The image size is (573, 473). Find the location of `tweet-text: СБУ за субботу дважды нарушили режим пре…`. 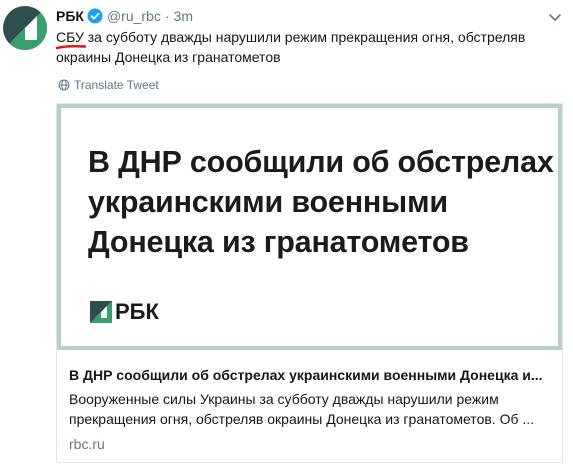

tweet-text: СБУ за субботу дважды нарушили режим пре… is located at coordinates (291, 47).